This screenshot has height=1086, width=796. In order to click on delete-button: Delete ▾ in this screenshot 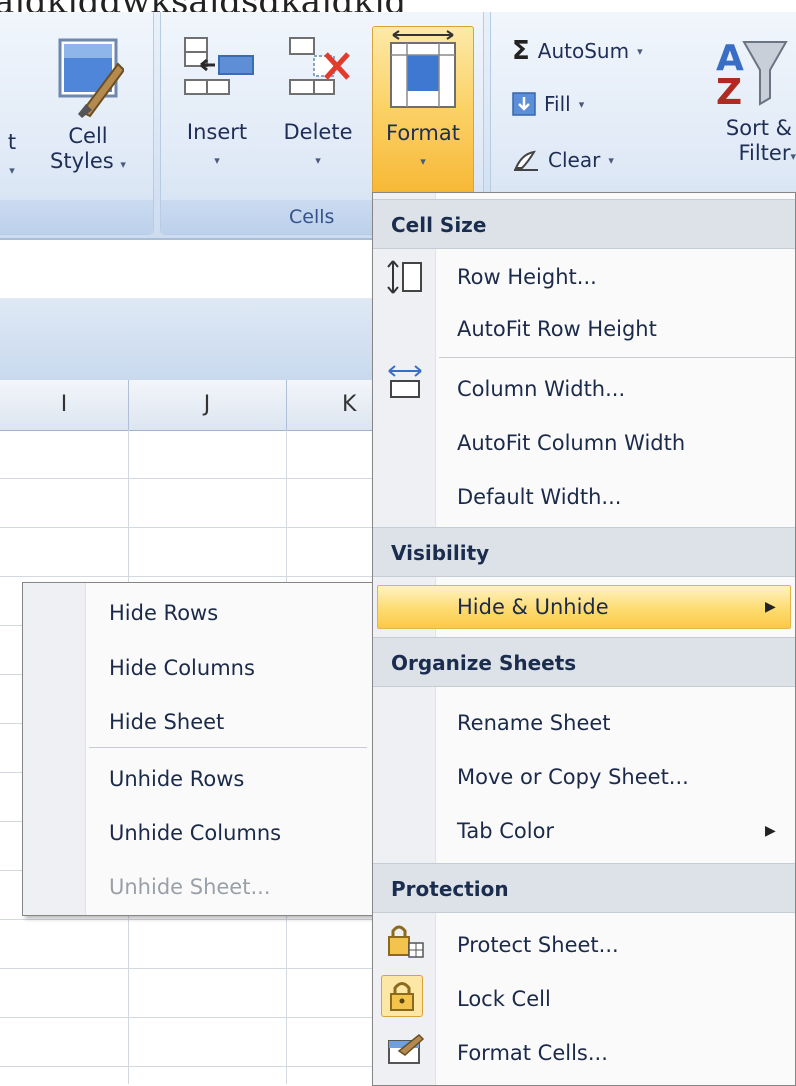, I will do `click(318, 103)`.